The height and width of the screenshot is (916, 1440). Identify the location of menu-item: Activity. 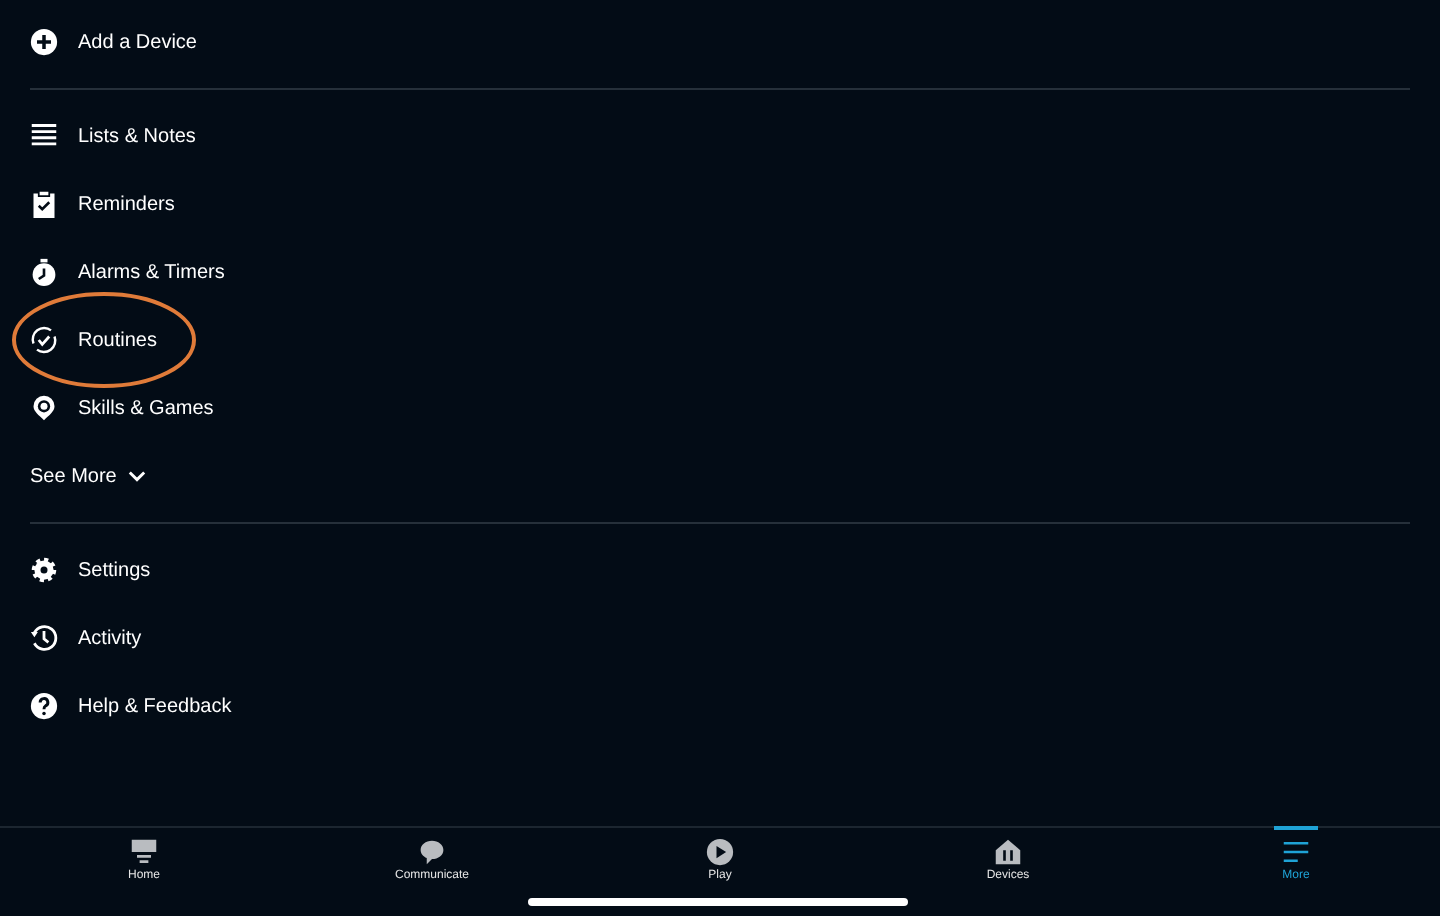
(720, 638).